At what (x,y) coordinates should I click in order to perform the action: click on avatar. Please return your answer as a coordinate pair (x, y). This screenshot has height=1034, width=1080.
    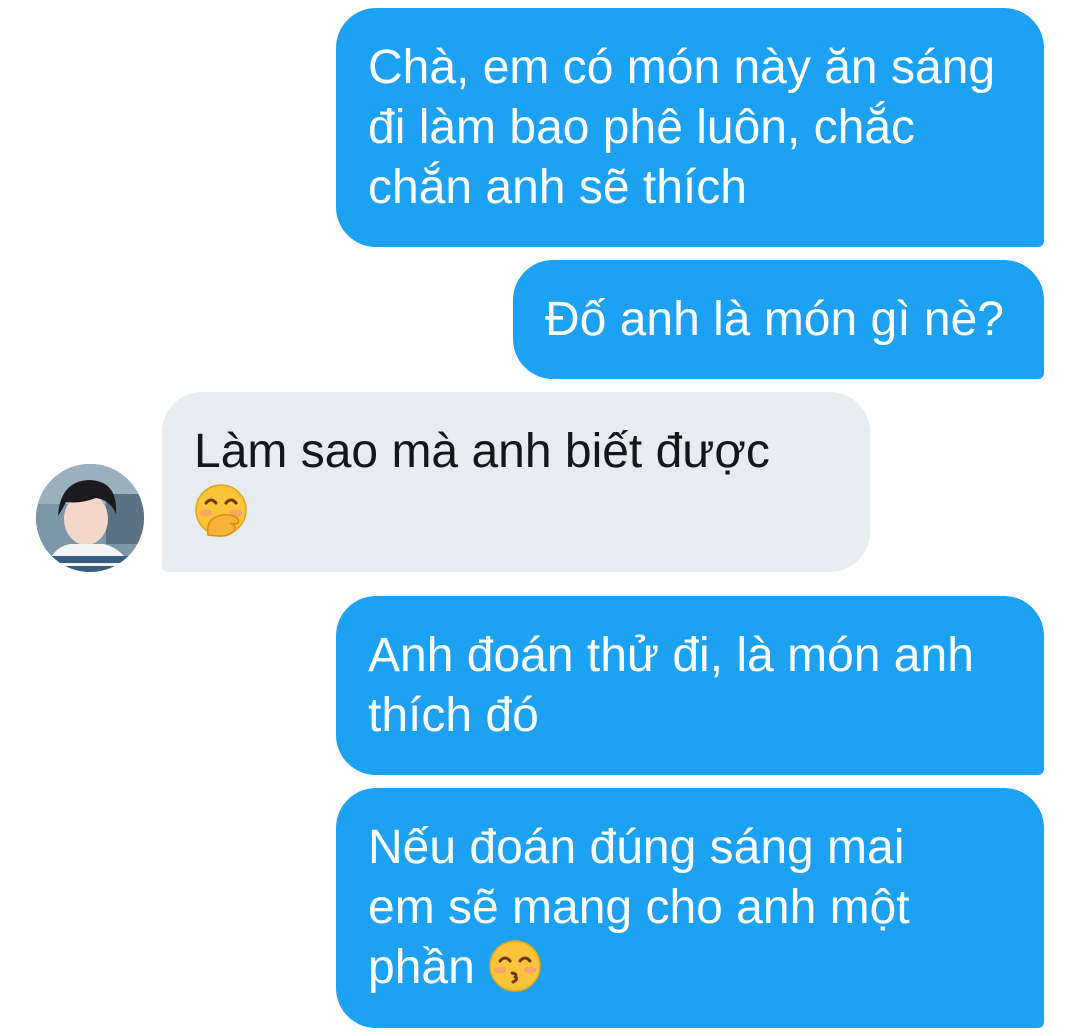
    Looking at the image, I should click on (90, 518).